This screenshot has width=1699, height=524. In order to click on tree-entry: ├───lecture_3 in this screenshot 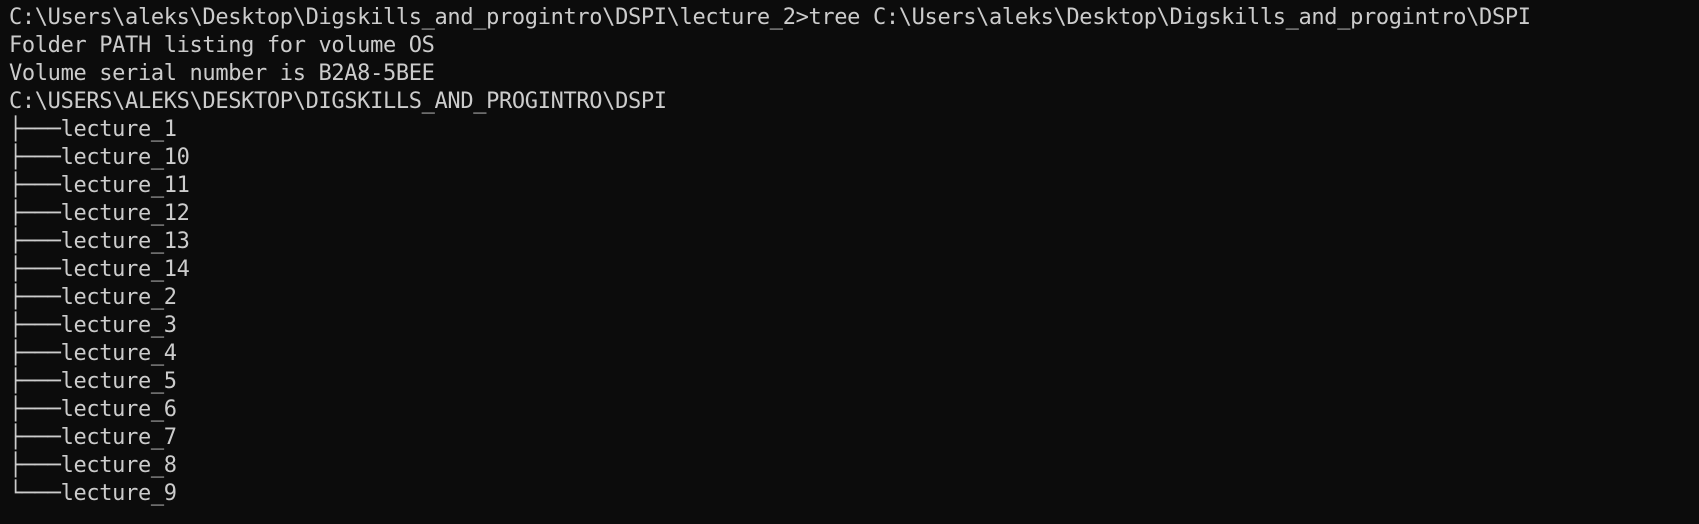, I will do `click(854, 326)`.